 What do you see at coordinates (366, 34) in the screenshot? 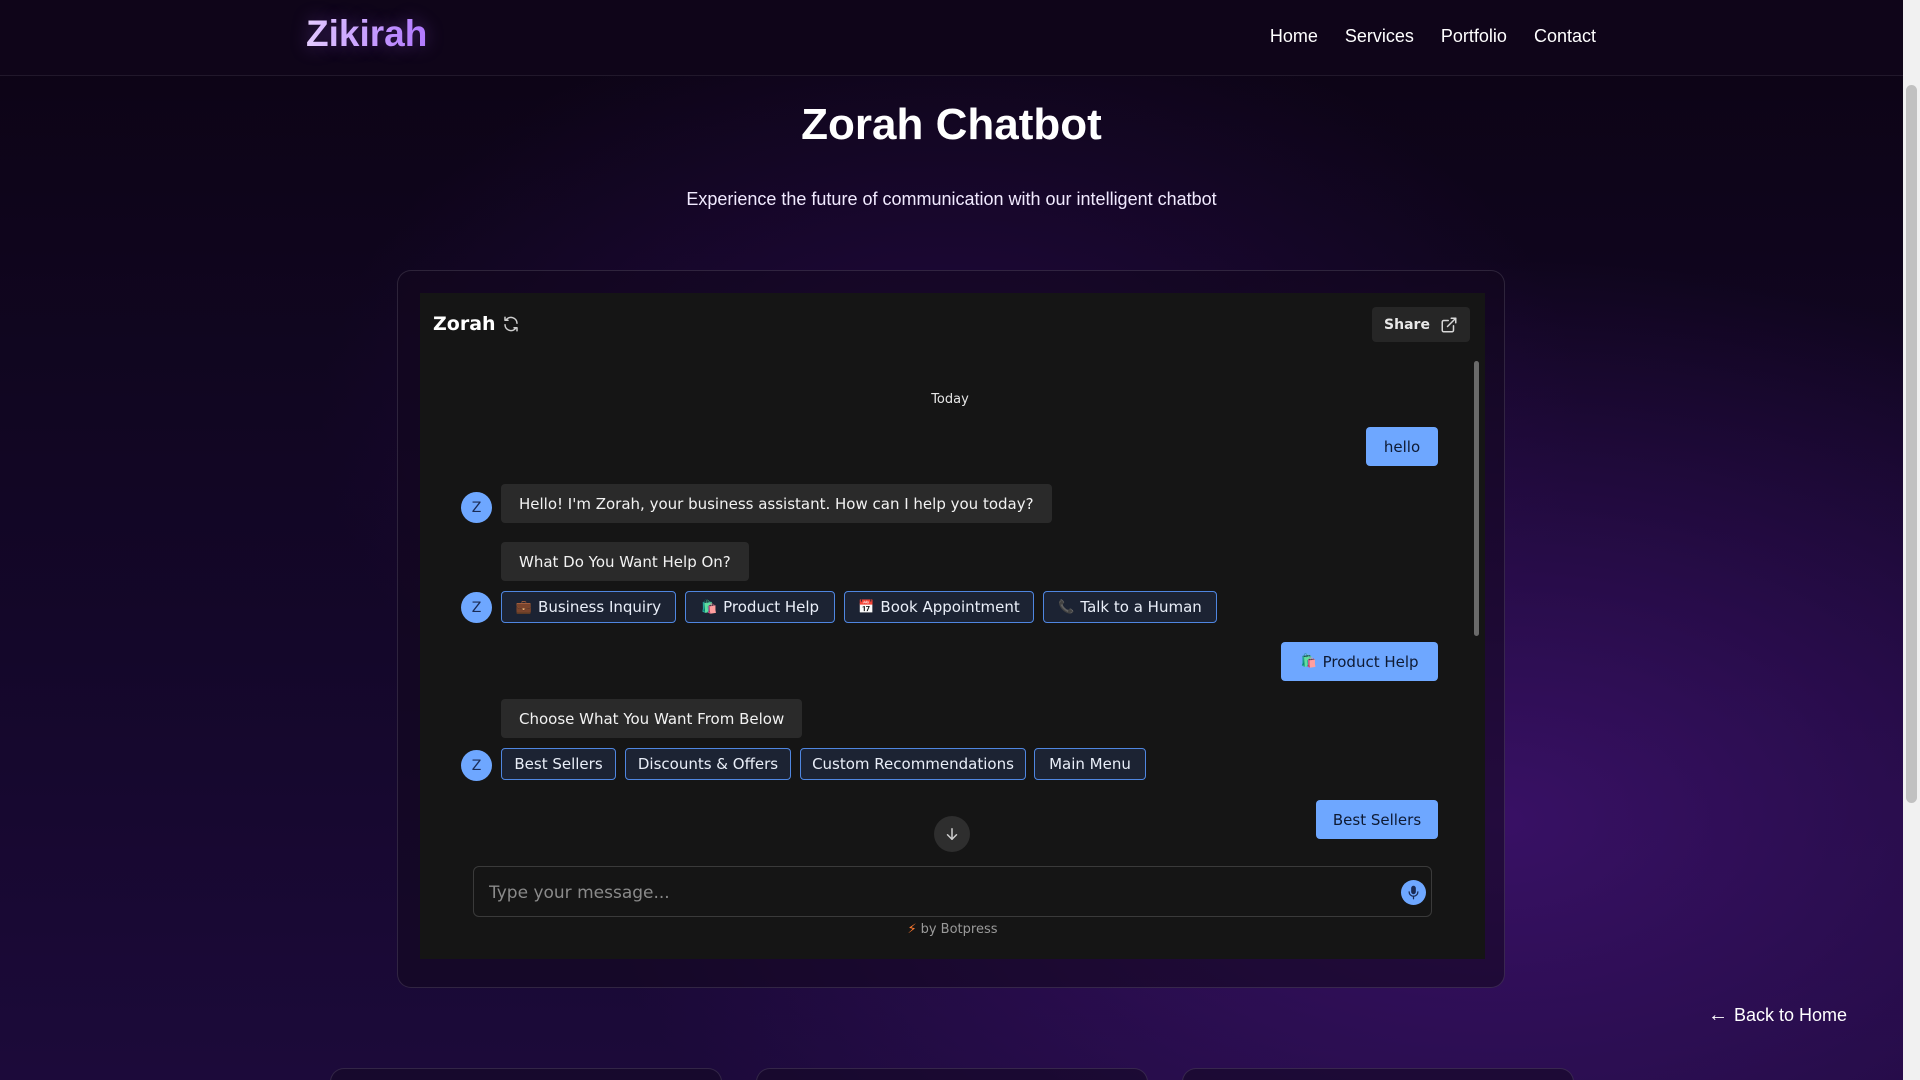
I see `site-logo: Zikirah` at bounding box center [366, 34].